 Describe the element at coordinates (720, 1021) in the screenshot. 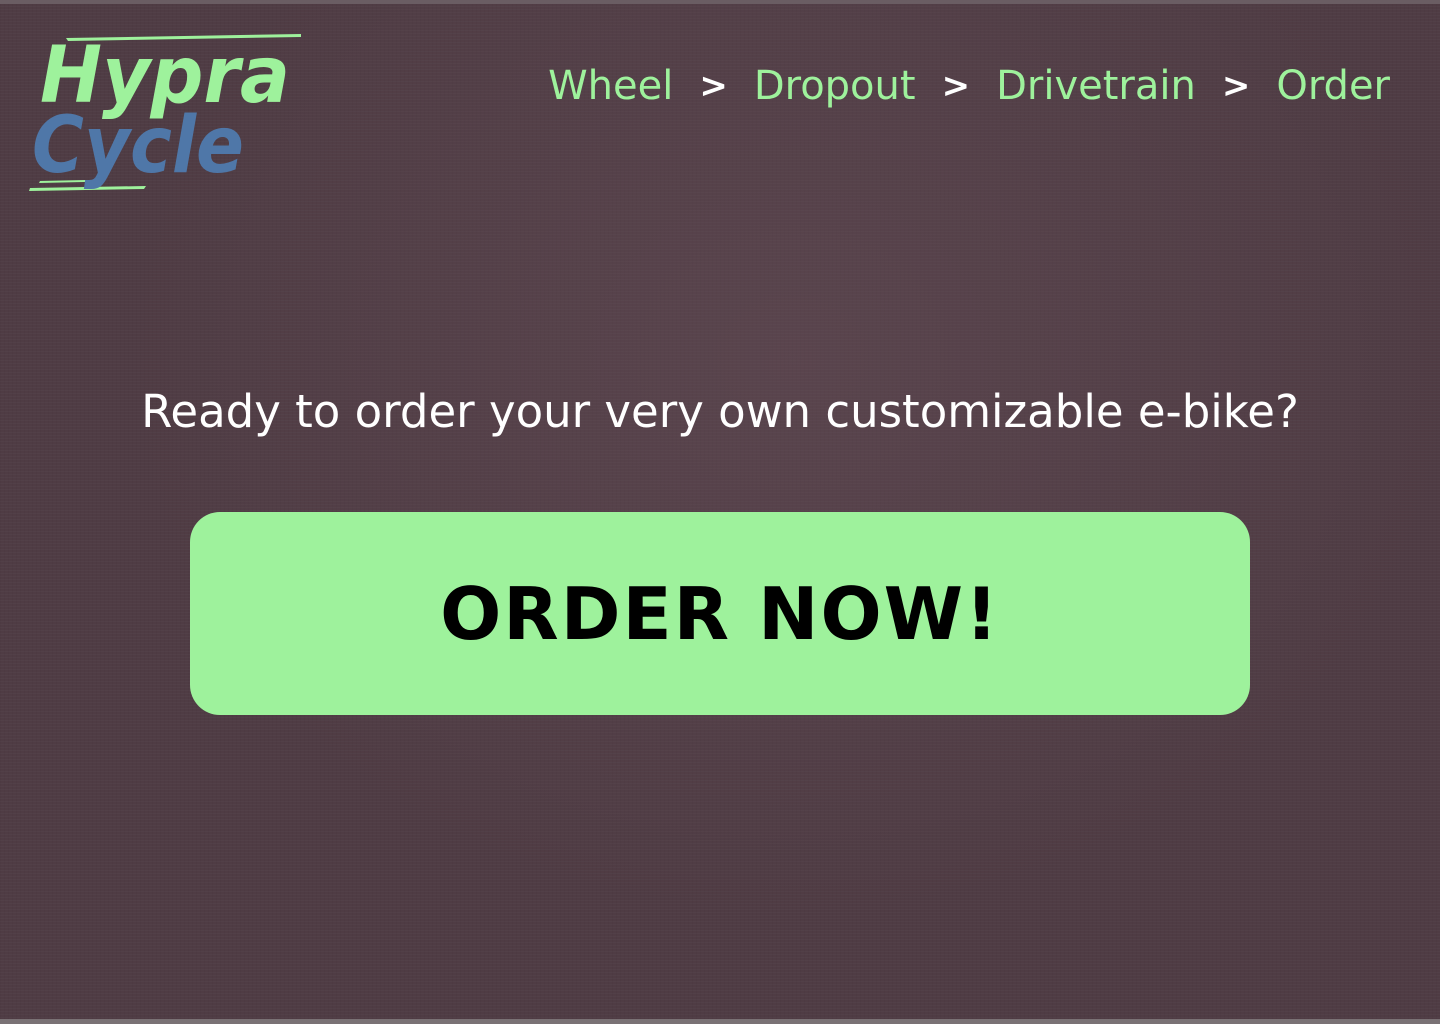

I see `bottom-border` at that location.